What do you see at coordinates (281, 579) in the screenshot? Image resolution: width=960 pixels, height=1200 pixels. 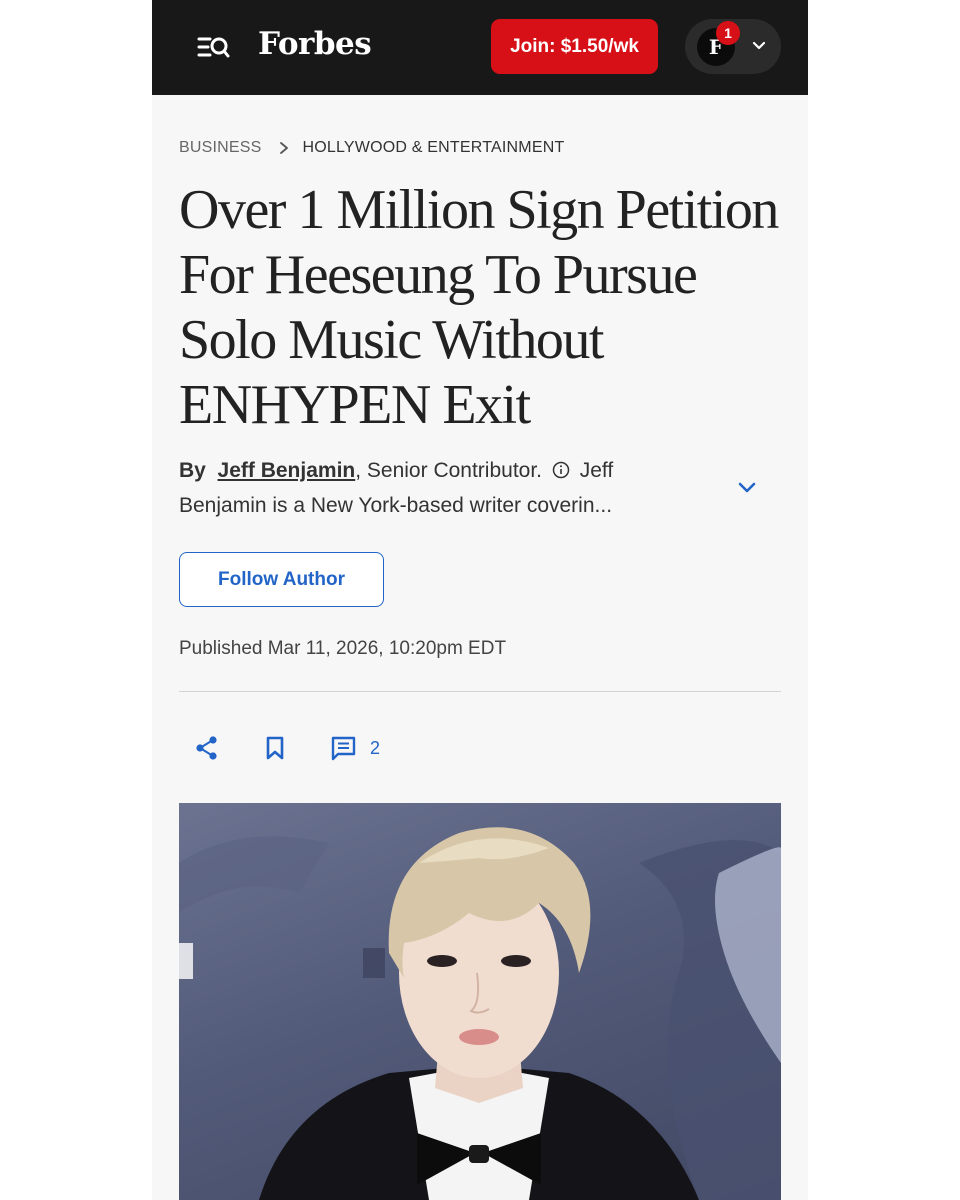 I see `follow-author-button: Follow Author` at bounding box center [281, 579].